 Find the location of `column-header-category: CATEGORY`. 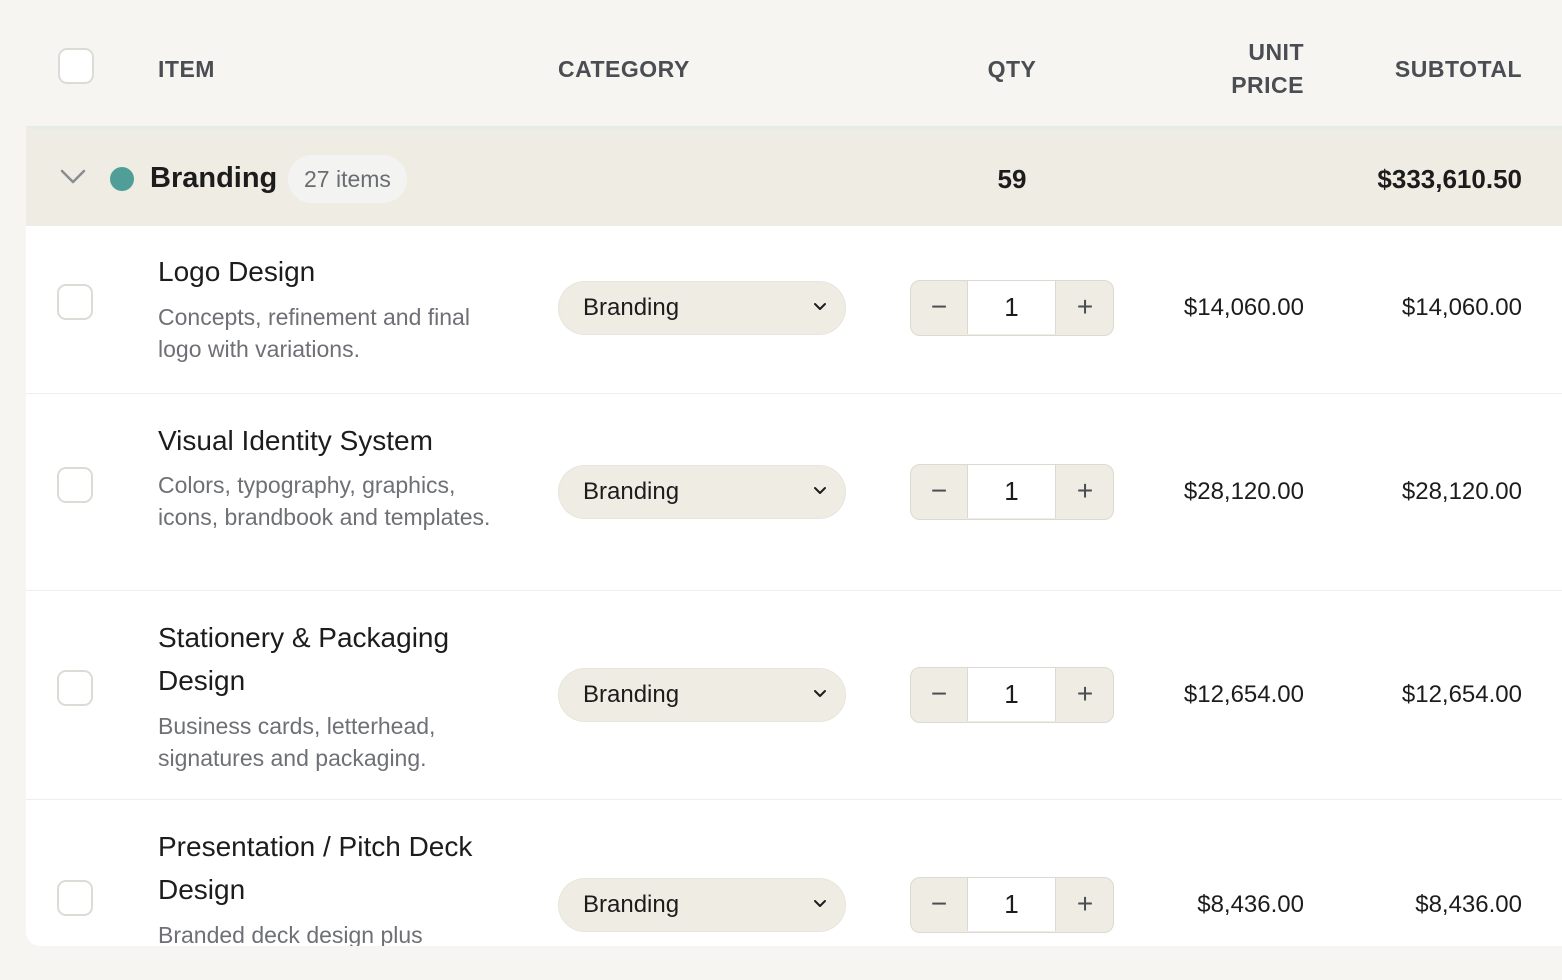

column-header-category: CATEGORY is located at coordinates (624, 69).